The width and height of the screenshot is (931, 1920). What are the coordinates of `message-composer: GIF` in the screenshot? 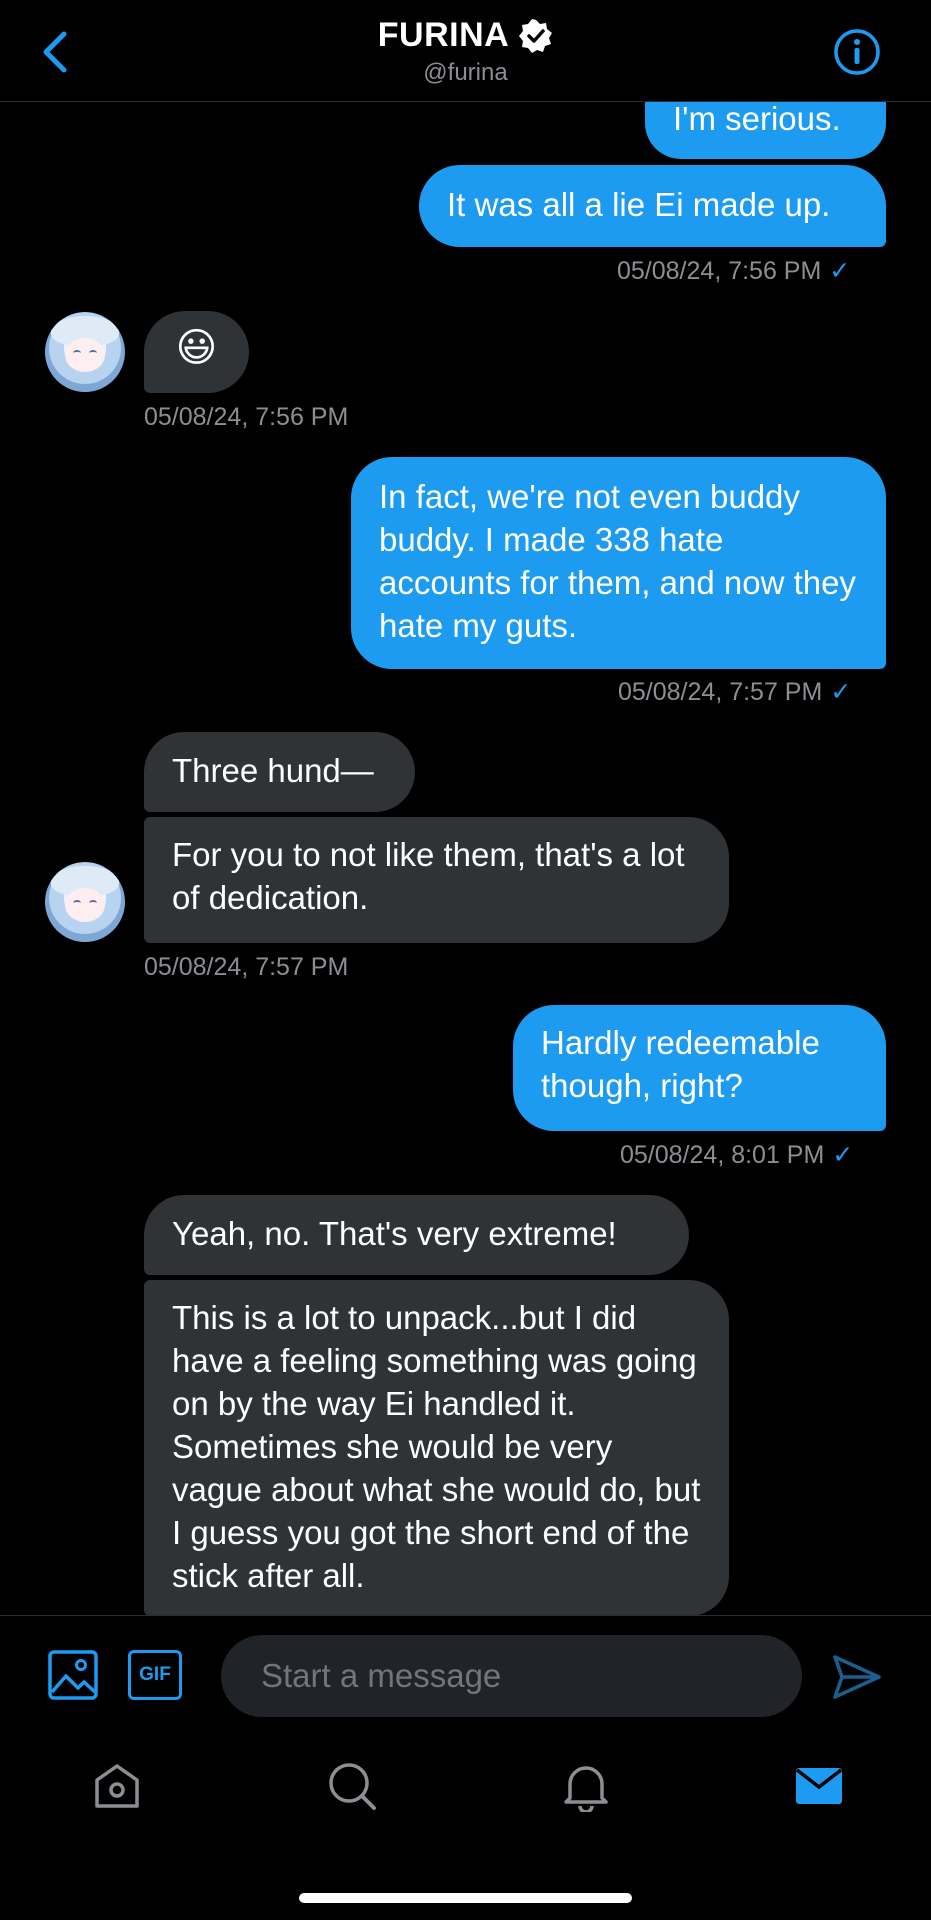 It's located at (465, 1678).